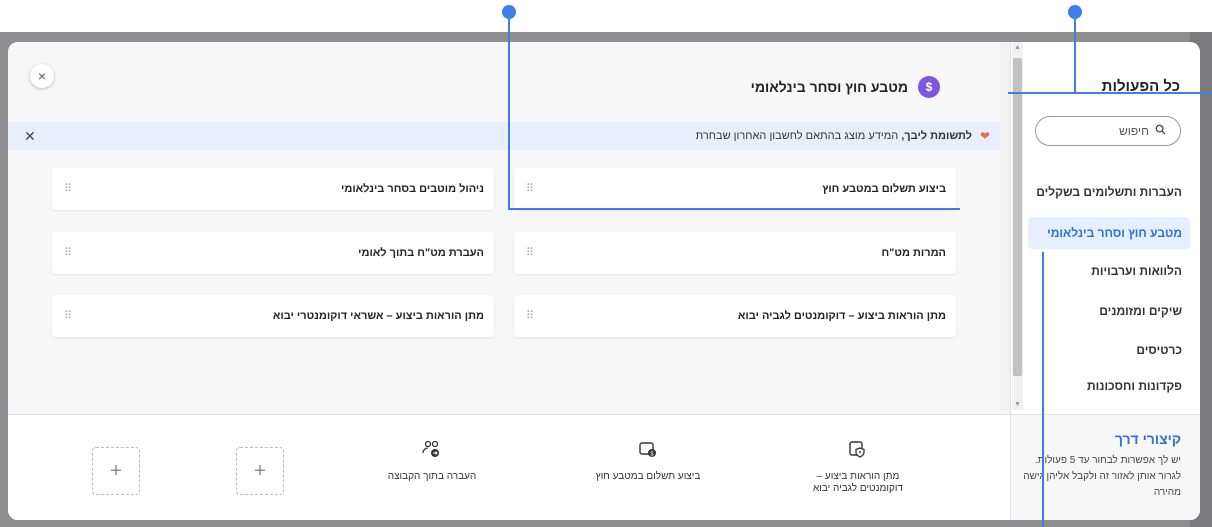  Describe the element at coordinates (735, 189) in the screenshot. I see `action-card: ביצוע תשלום במטבע חוץ ⠿` at that location.